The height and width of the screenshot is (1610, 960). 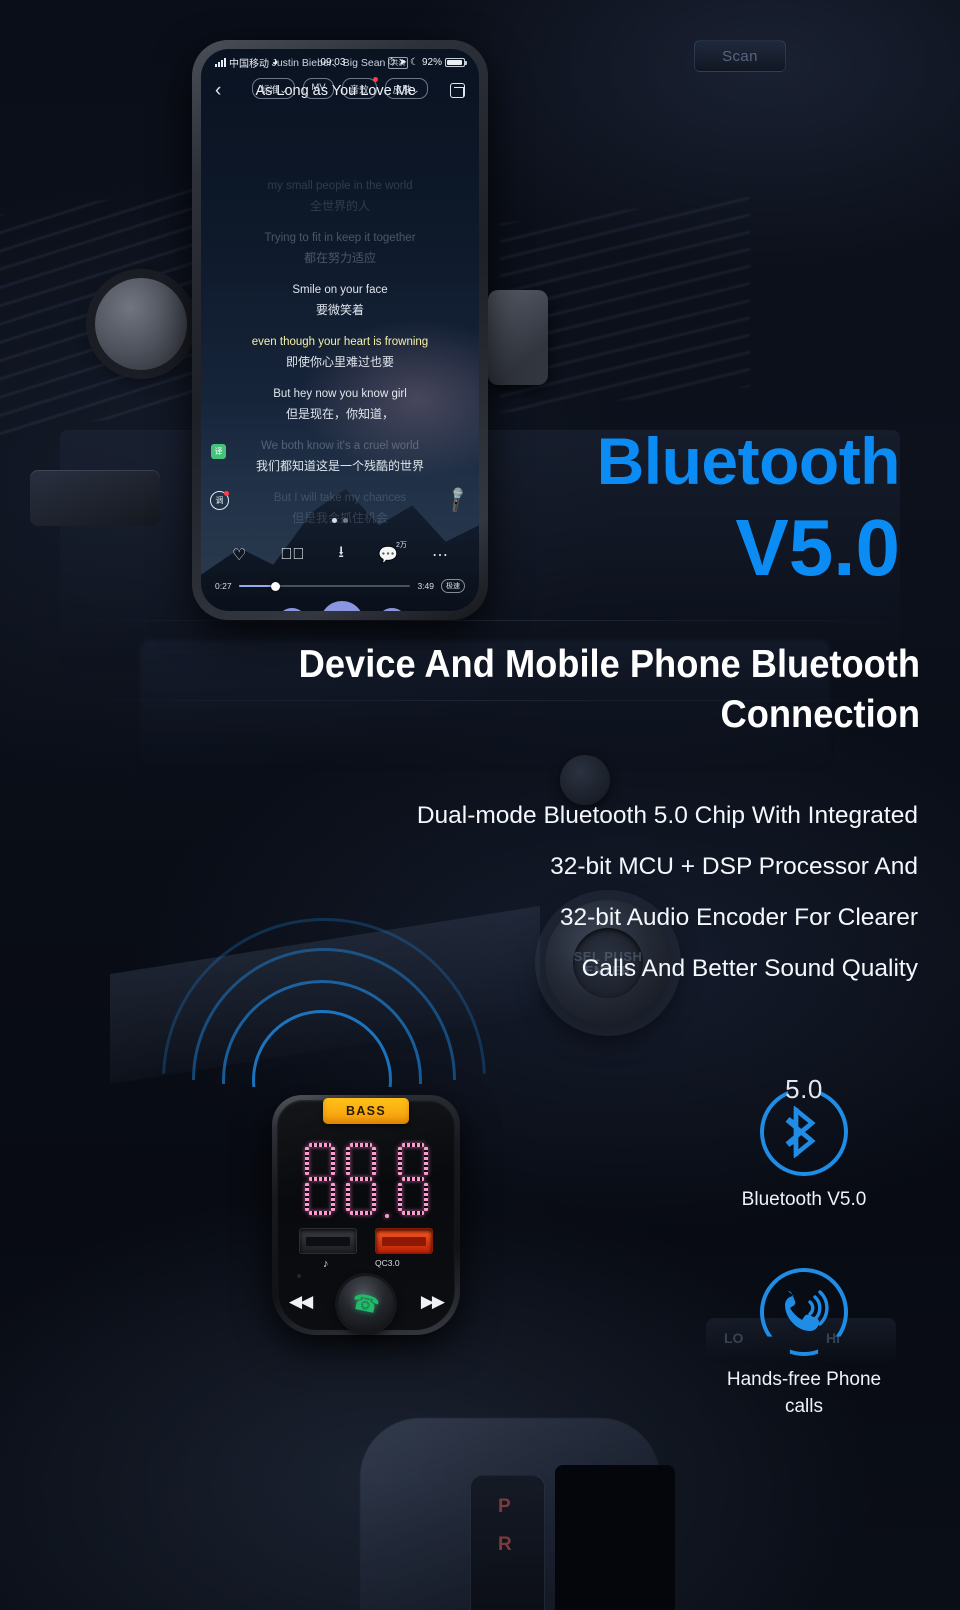 I want to click on download-icon: ⭳, so click(x=341, y=554).